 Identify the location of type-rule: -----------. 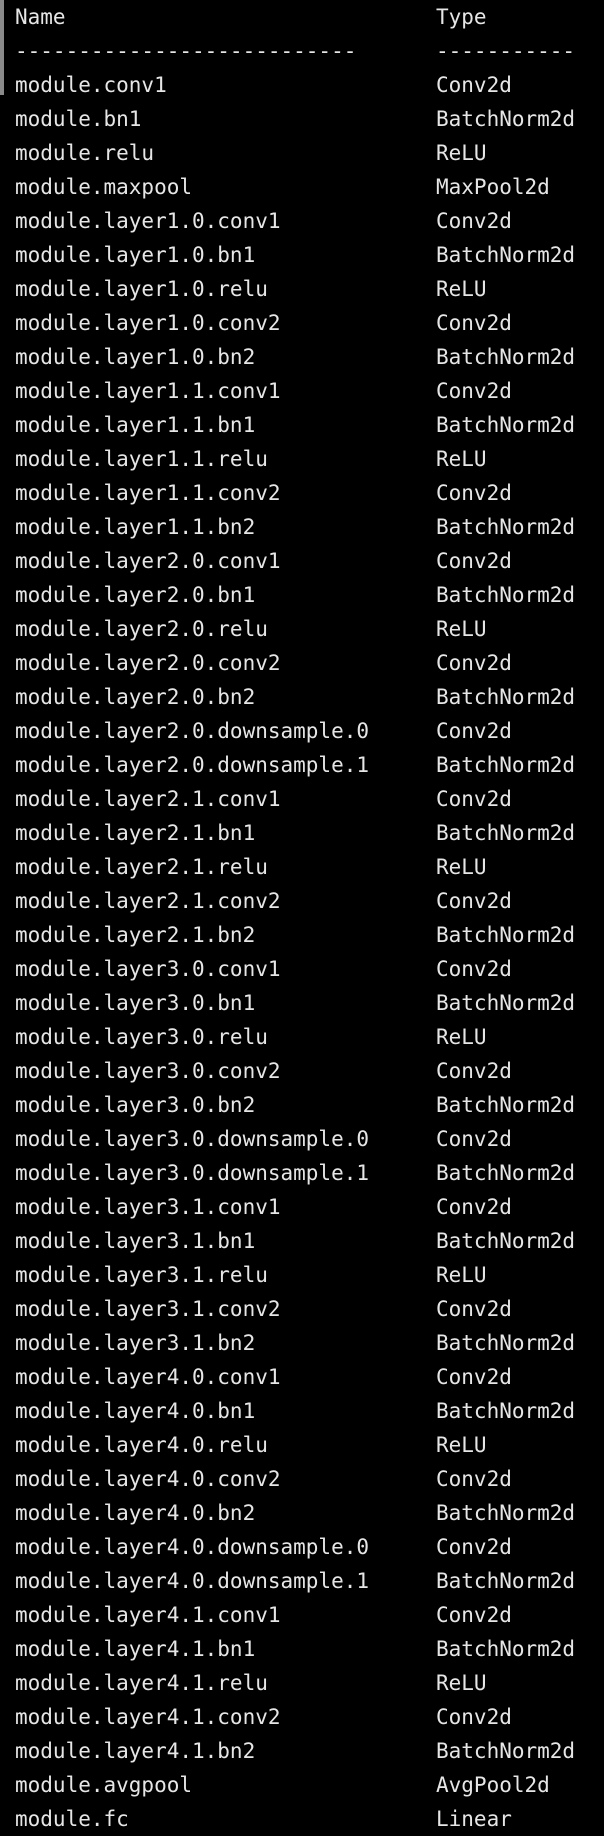
(506, 51).